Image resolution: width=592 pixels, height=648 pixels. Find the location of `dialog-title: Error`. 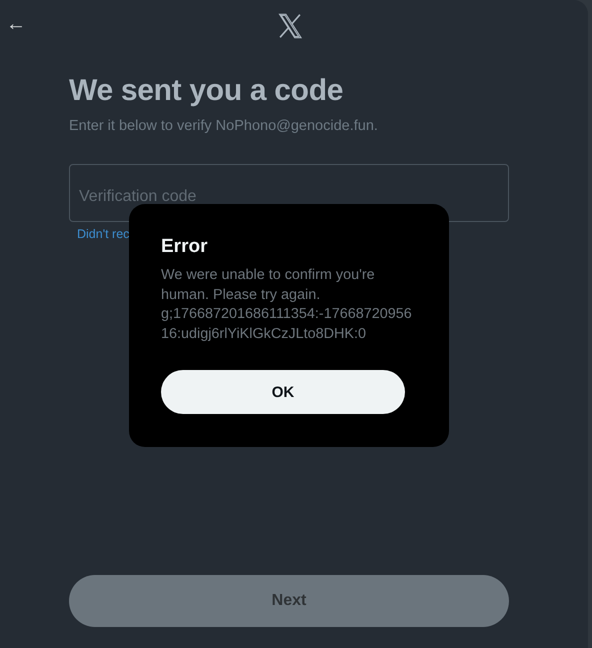

dialog-title: Error is located at coordinates (184, 247).